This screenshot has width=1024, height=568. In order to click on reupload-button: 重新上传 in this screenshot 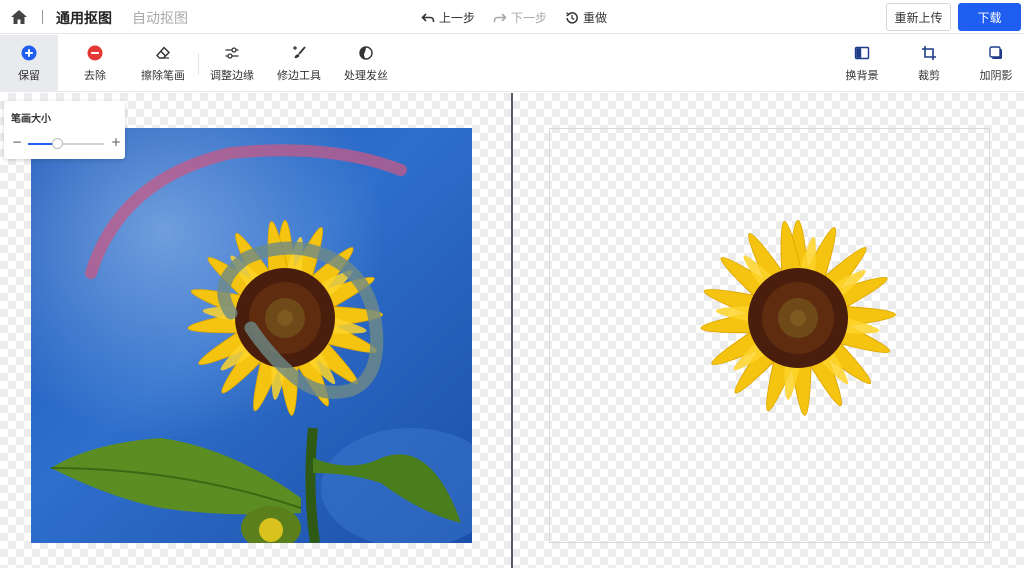, I will do `click(918, 17)`.